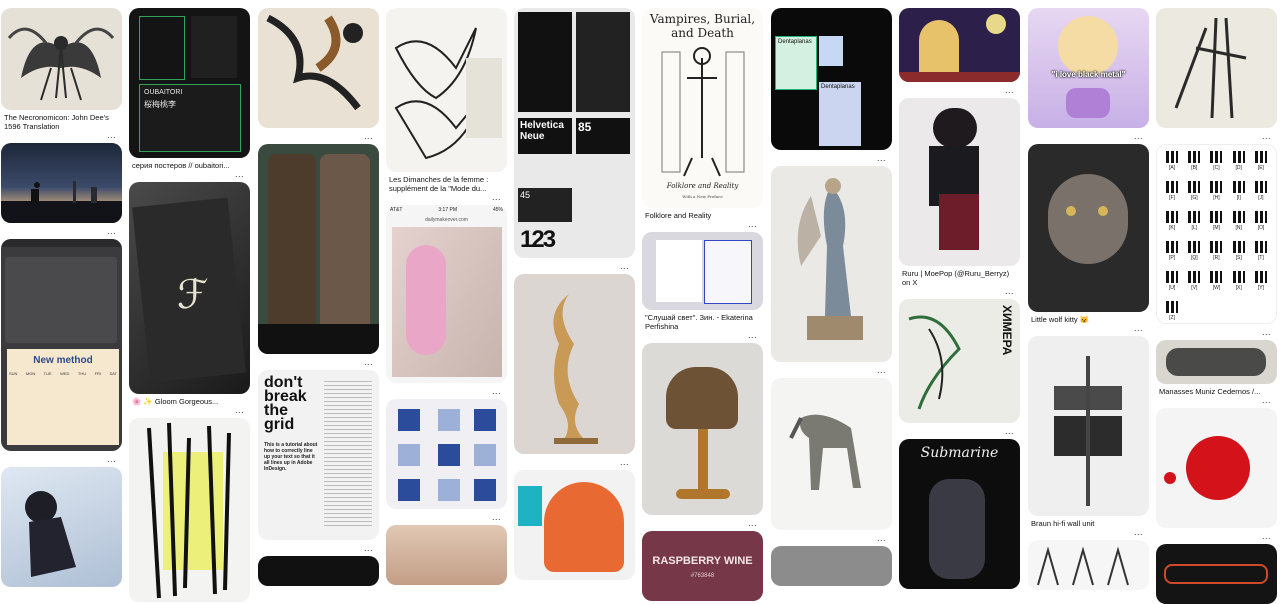 Image resolution: width=1280 pixels, height=604 pixels. What do you see at coordinates (574, 133) in the screenshot?
I see `pin-image-helvetica: Helvetica Neue 85 45 123` at bounding box center [574, 133].